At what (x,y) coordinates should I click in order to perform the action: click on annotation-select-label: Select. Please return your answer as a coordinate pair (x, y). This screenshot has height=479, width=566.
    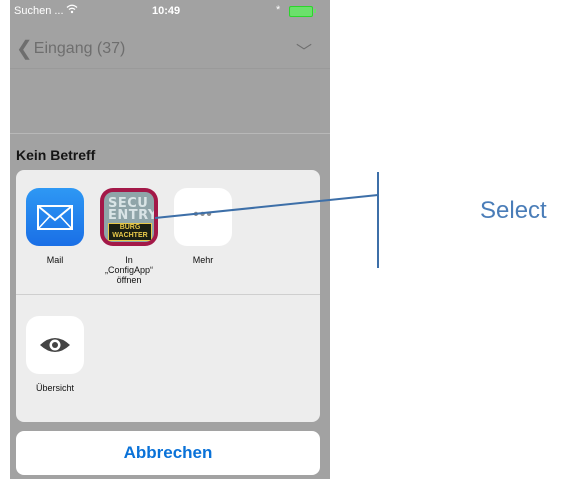
    Looking at the image, I should click on (513, 210).